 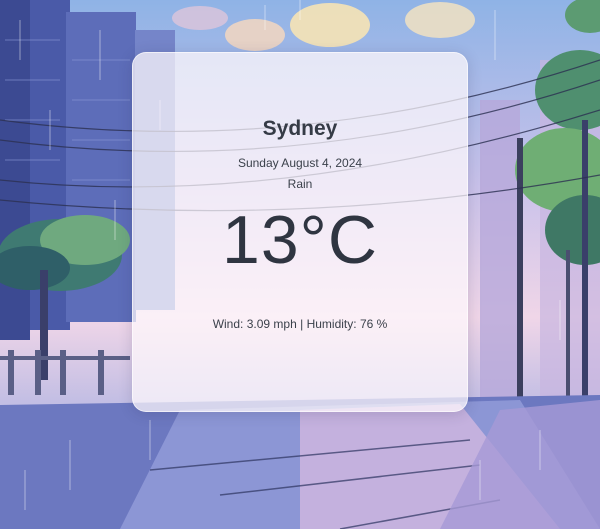 I want to click on humidity-label: Humidity:, so click(x=331, y=324).